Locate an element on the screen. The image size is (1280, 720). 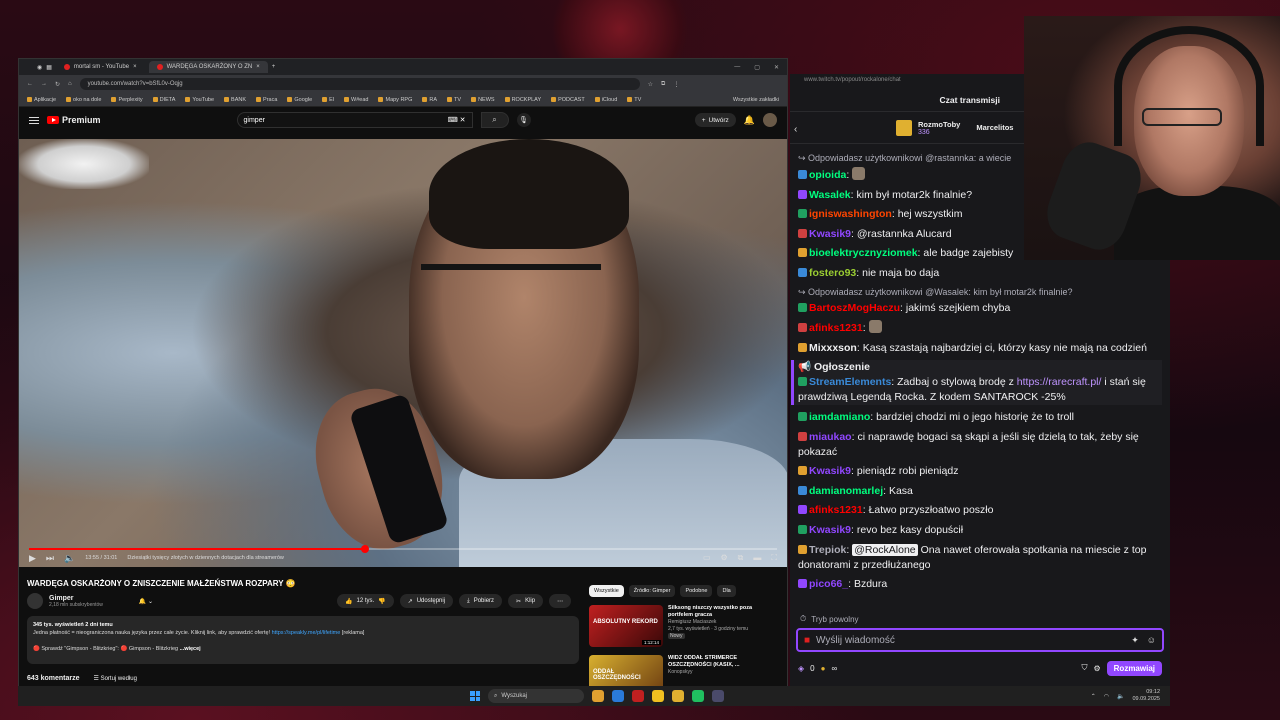
bookmark-item: PODCAST is located at coordinates (568, 100).